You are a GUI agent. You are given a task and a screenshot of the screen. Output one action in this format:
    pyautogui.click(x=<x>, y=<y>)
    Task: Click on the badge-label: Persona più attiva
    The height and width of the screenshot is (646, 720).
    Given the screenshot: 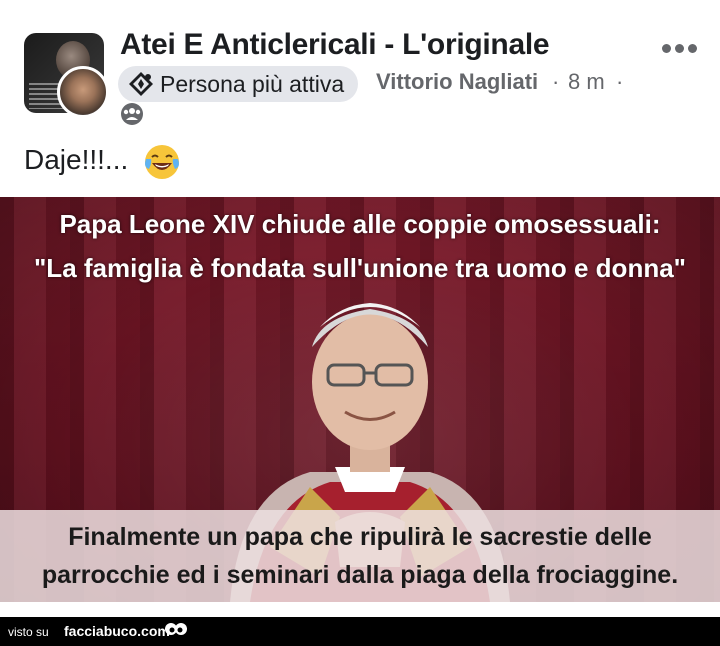 What is the action you would take?
    pyautogui.click(x=252, y=83)
    